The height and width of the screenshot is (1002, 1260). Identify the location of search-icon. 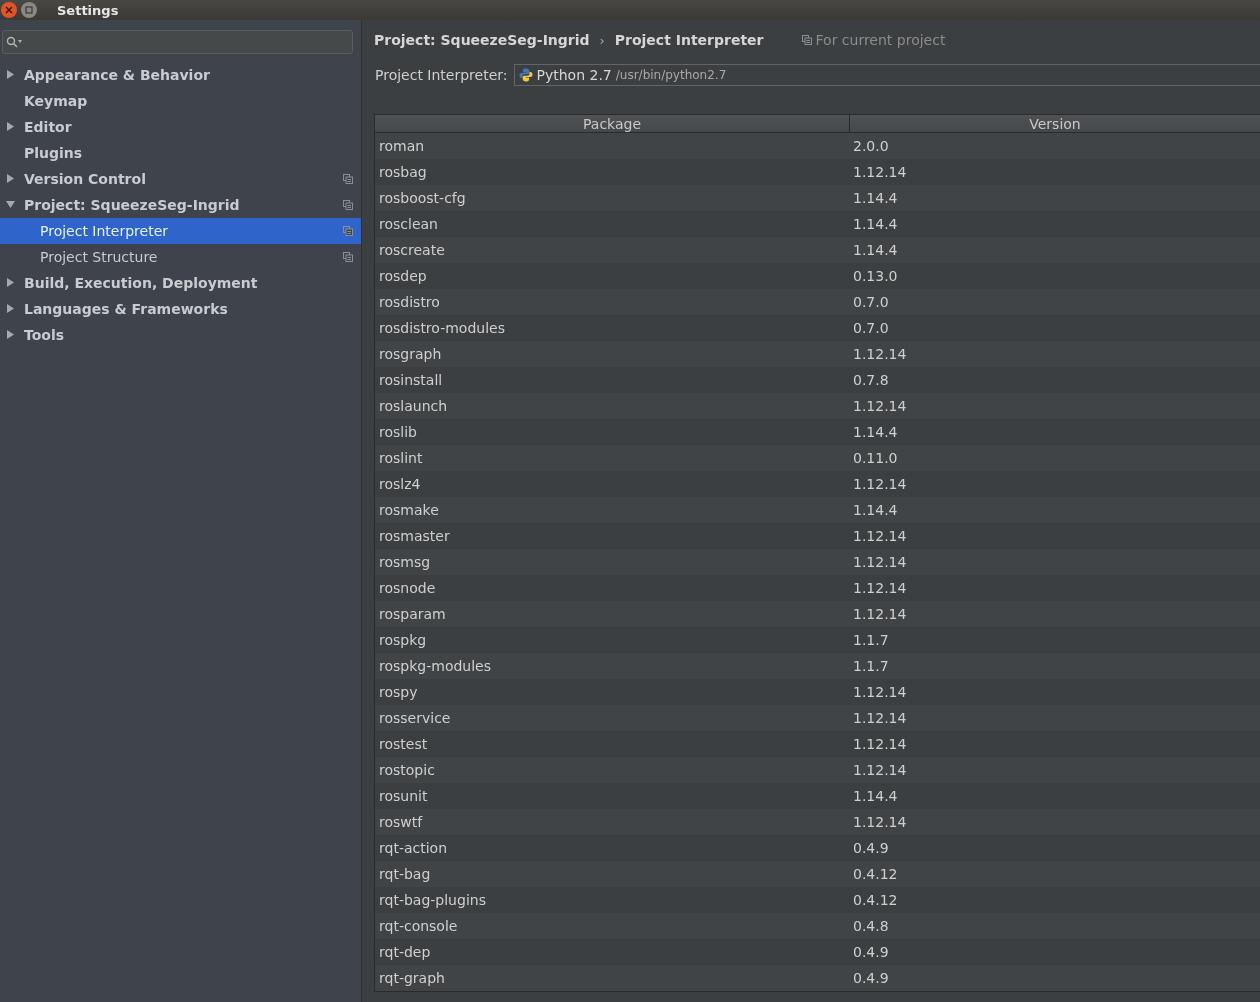
(15, 42).